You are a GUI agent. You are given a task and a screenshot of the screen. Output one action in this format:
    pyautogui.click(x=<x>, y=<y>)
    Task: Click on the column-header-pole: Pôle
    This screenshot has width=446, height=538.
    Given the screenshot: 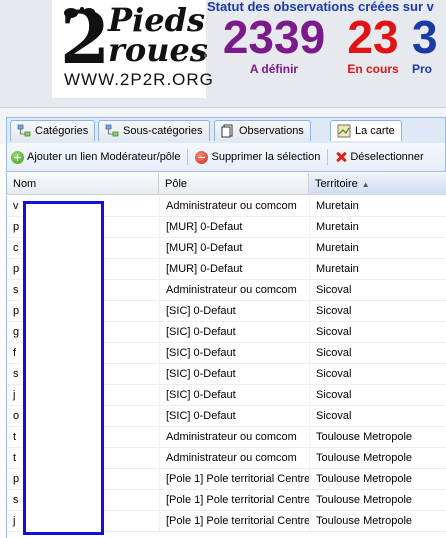 What is the action you would take?
    pyautogui.click(x=234, y=184)
    